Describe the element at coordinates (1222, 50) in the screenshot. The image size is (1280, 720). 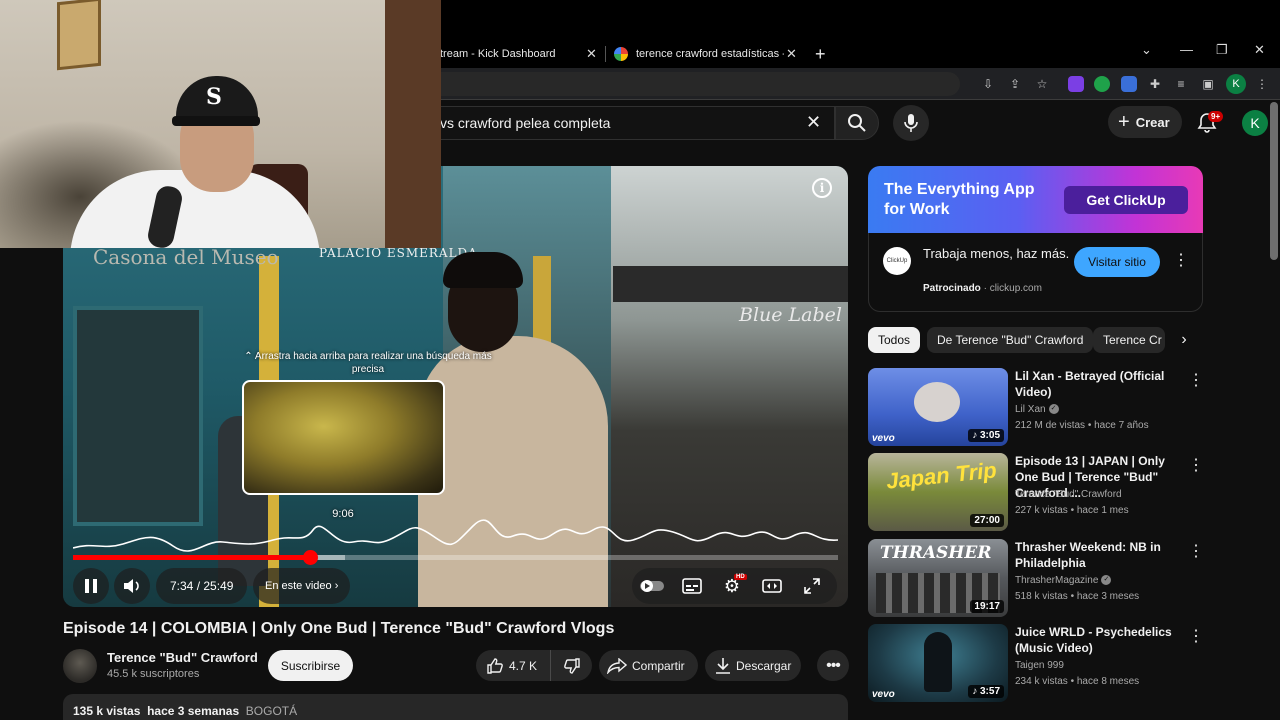
I see `maximize-icon: ❐` at that location.